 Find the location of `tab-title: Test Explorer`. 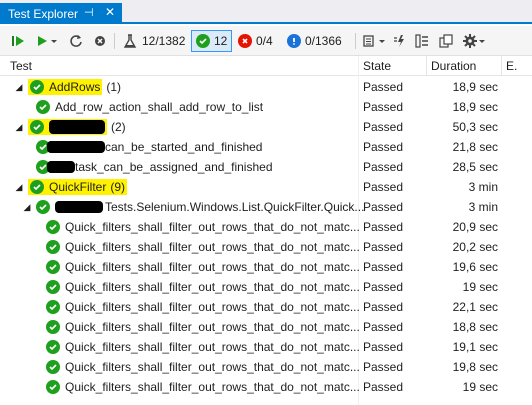

tab-title: Test Explorer is located at coordinates (43, 13).